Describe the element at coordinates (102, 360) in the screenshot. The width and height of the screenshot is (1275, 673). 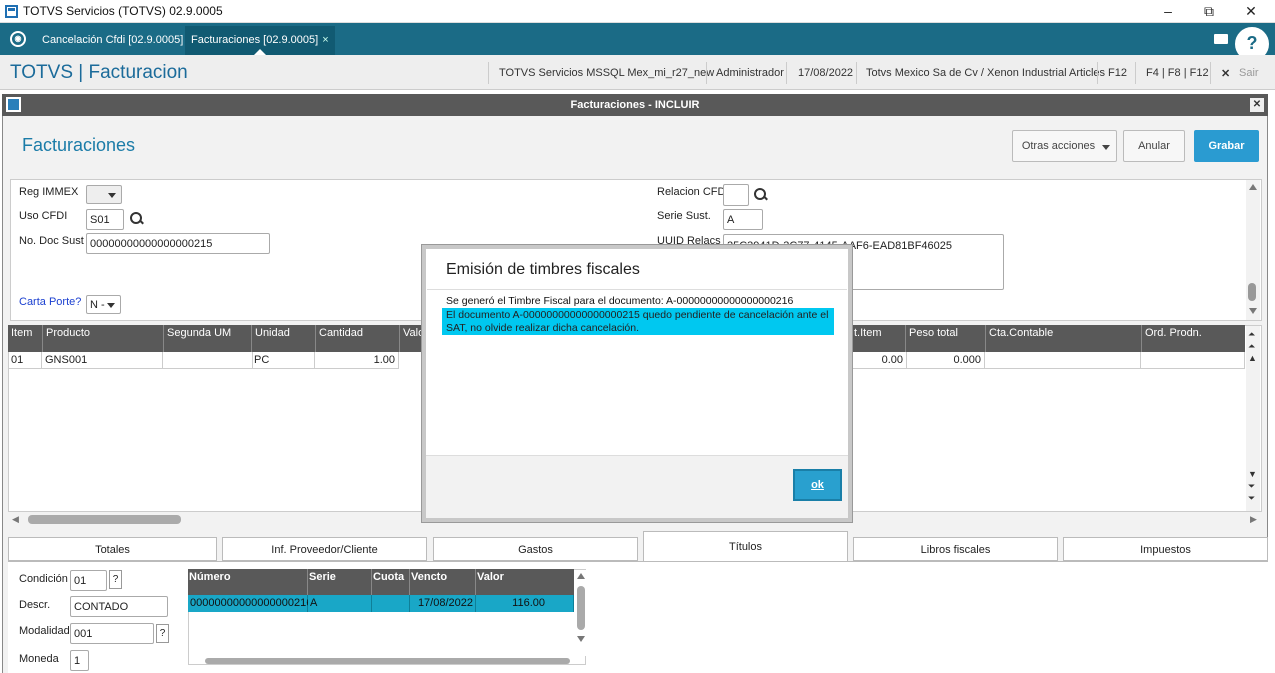
I see `cell-producto: GNS001` at that location.